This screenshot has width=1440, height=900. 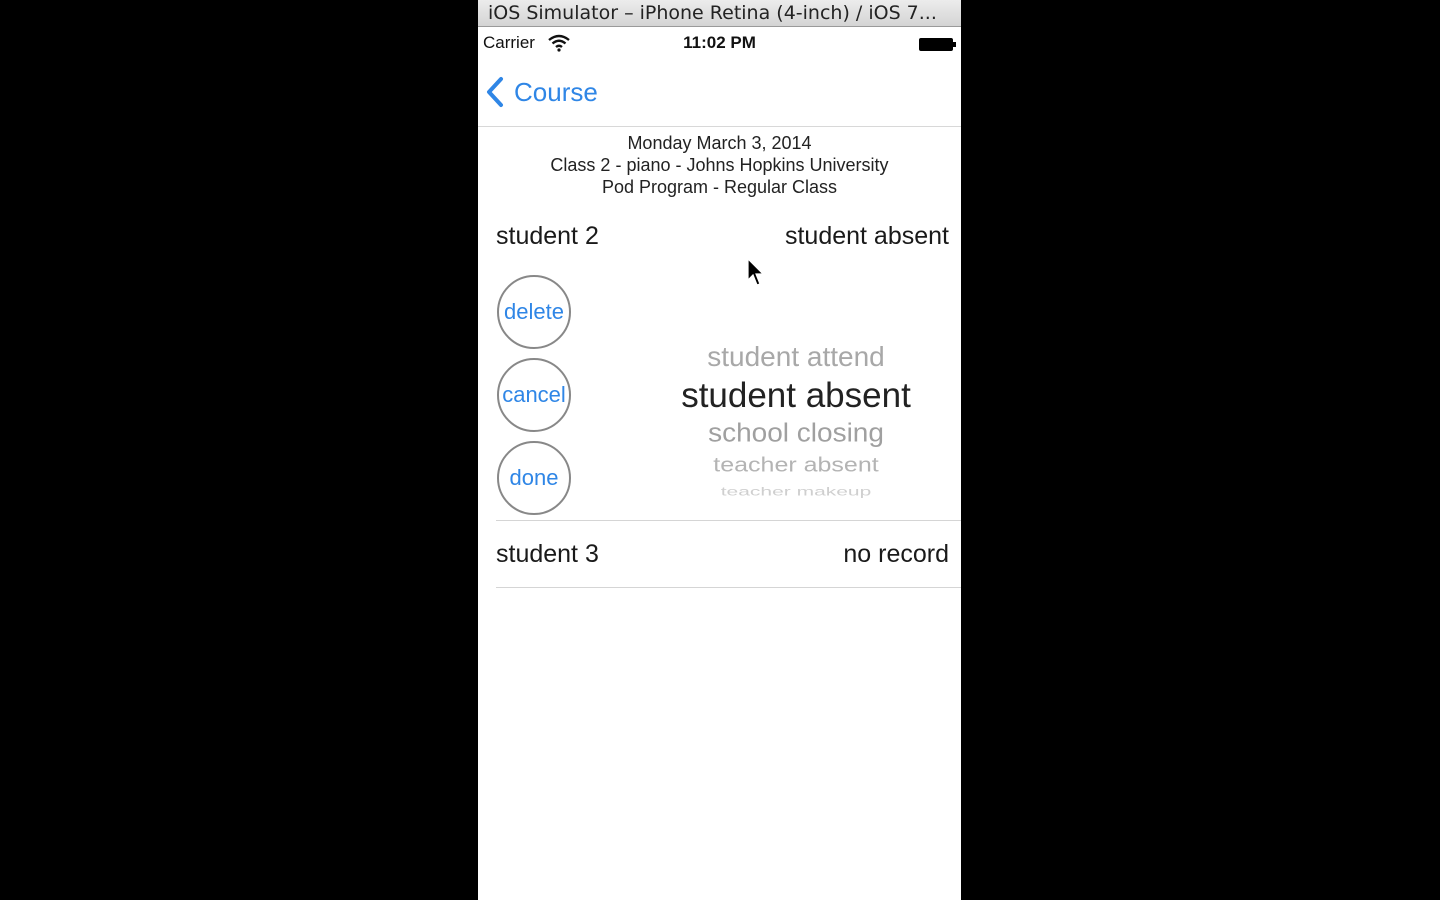 I want to click on student-name: student 3, so click(x=547, y=554).